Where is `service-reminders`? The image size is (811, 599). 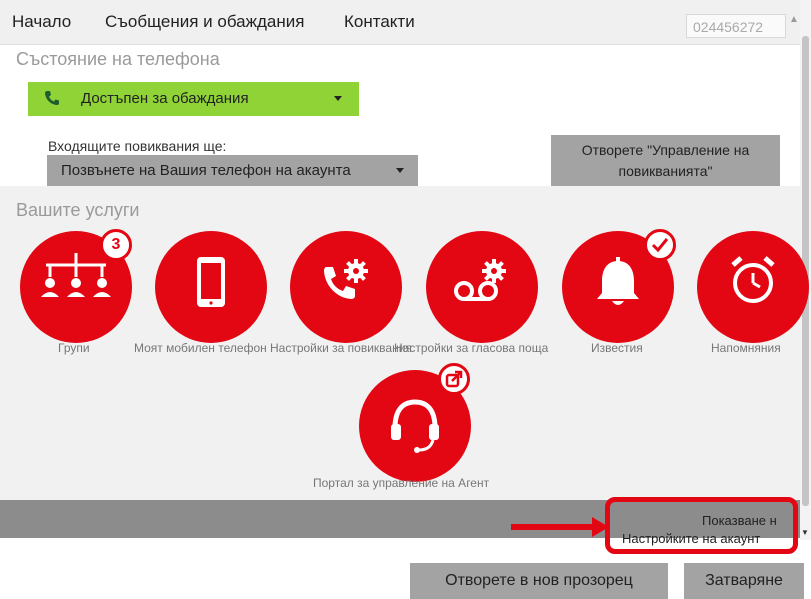 service-reminders is located at coordinates (753, 287).